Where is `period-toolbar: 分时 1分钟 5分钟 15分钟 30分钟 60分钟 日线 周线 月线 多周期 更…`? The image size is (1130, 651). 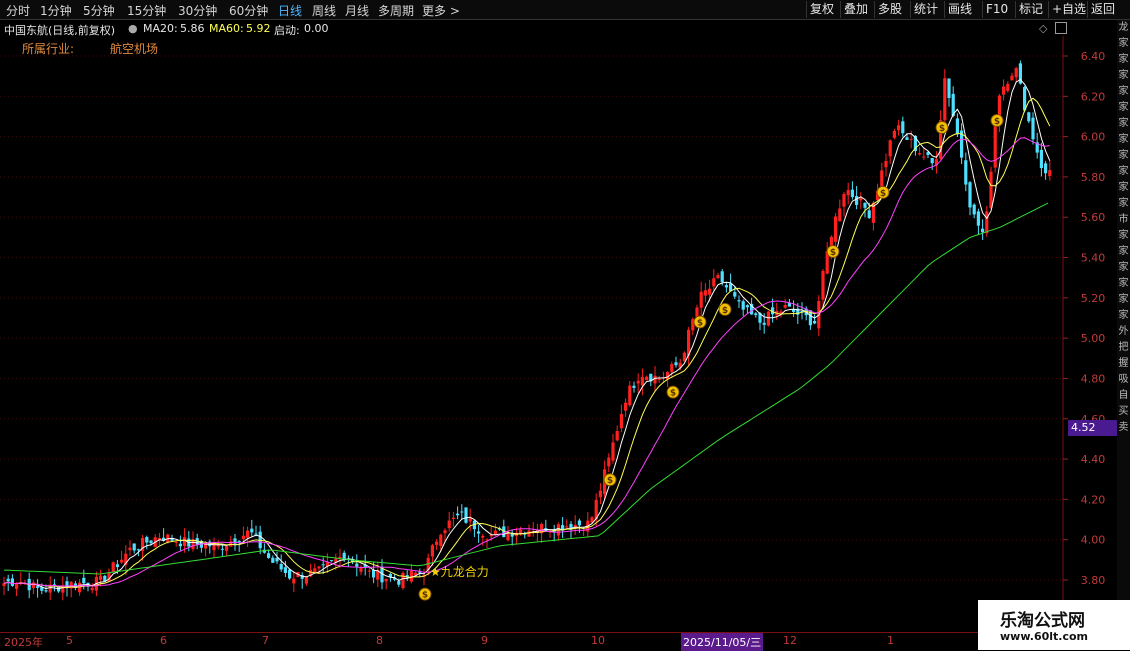 period-toolbar: 分时 1分钟 5分钟 15分钟 30分钟 60分钟 日线 周线 月线 多周期 更… is located at coordinates (565, 10).